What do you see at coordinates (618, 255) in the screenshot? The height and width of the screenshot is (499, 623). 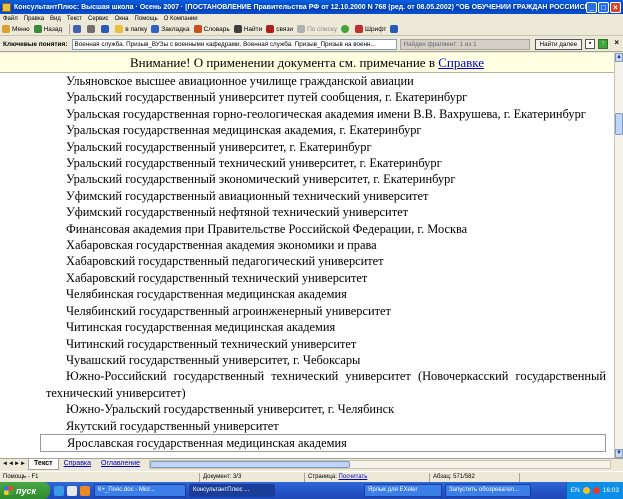 I see `vertical-scrollbar: ▲ ▼` at bounding box center [618, 255].